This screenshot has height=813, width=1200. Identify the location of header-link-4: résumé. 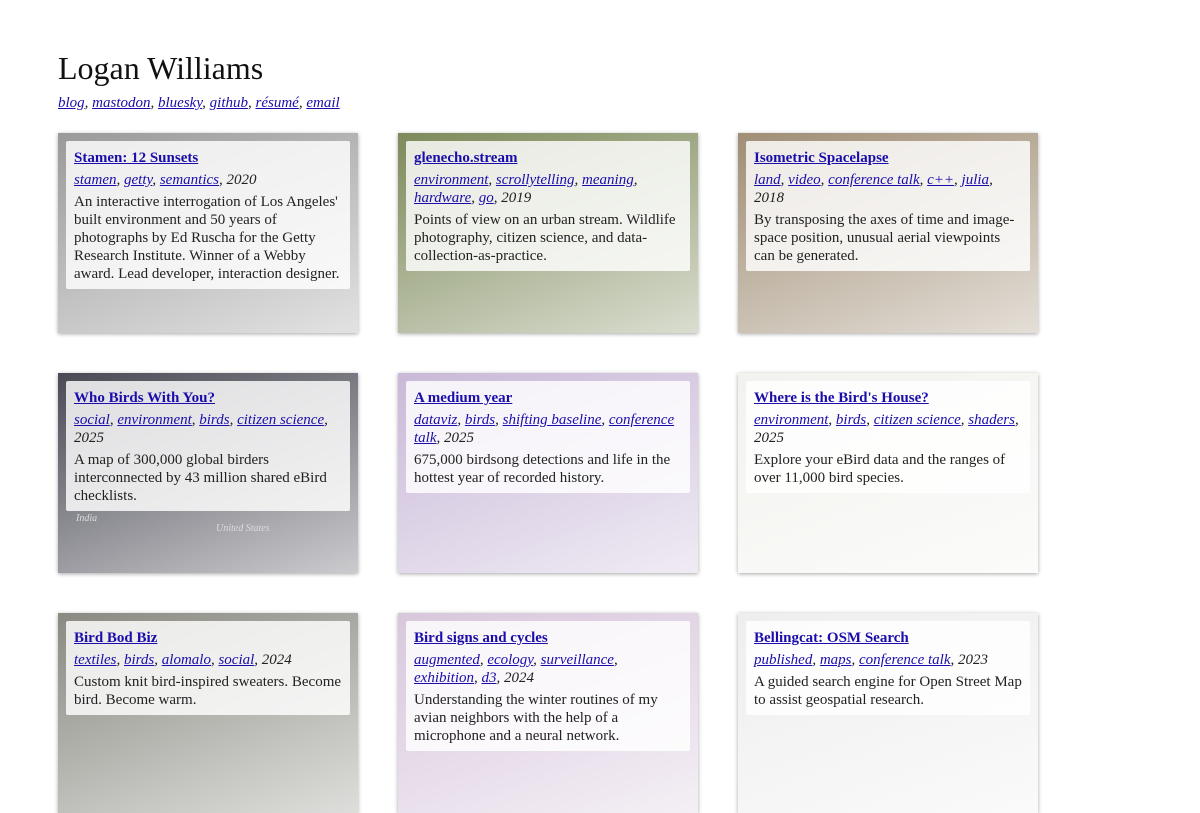
(277, 103).